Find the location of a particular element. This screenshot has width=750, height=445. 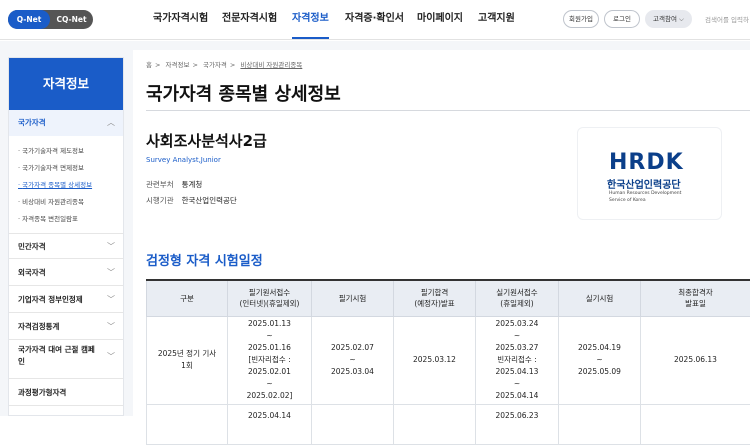

search-input: 검색어를 입력하 is located at coordinates (727, 19).